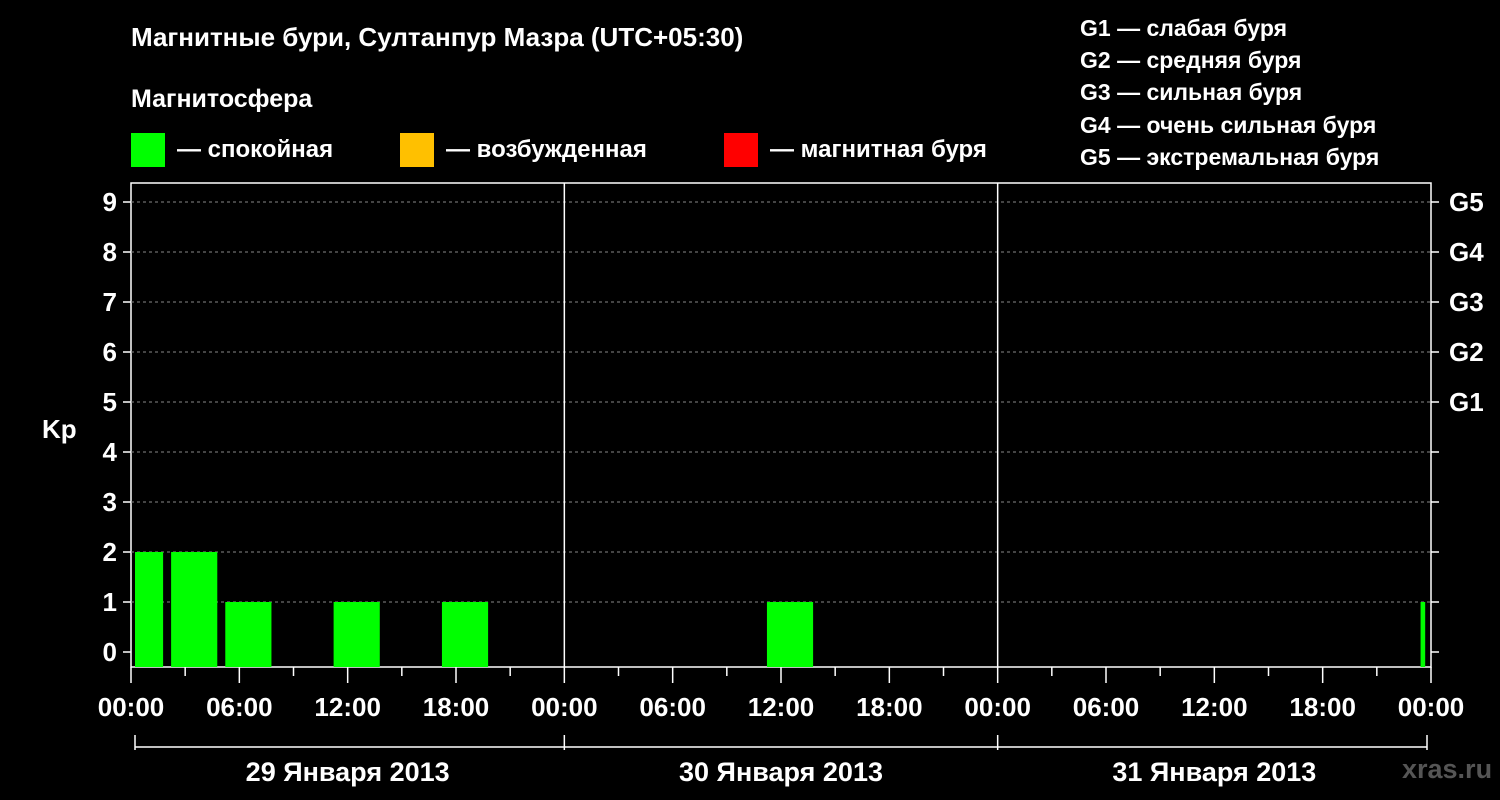 The width and height of the screenshot is (1500, 800). What do you see at coordinates (110, 252) in the screenshot?
I see `y-tick-label: 8` at bounding box center [110, 252].